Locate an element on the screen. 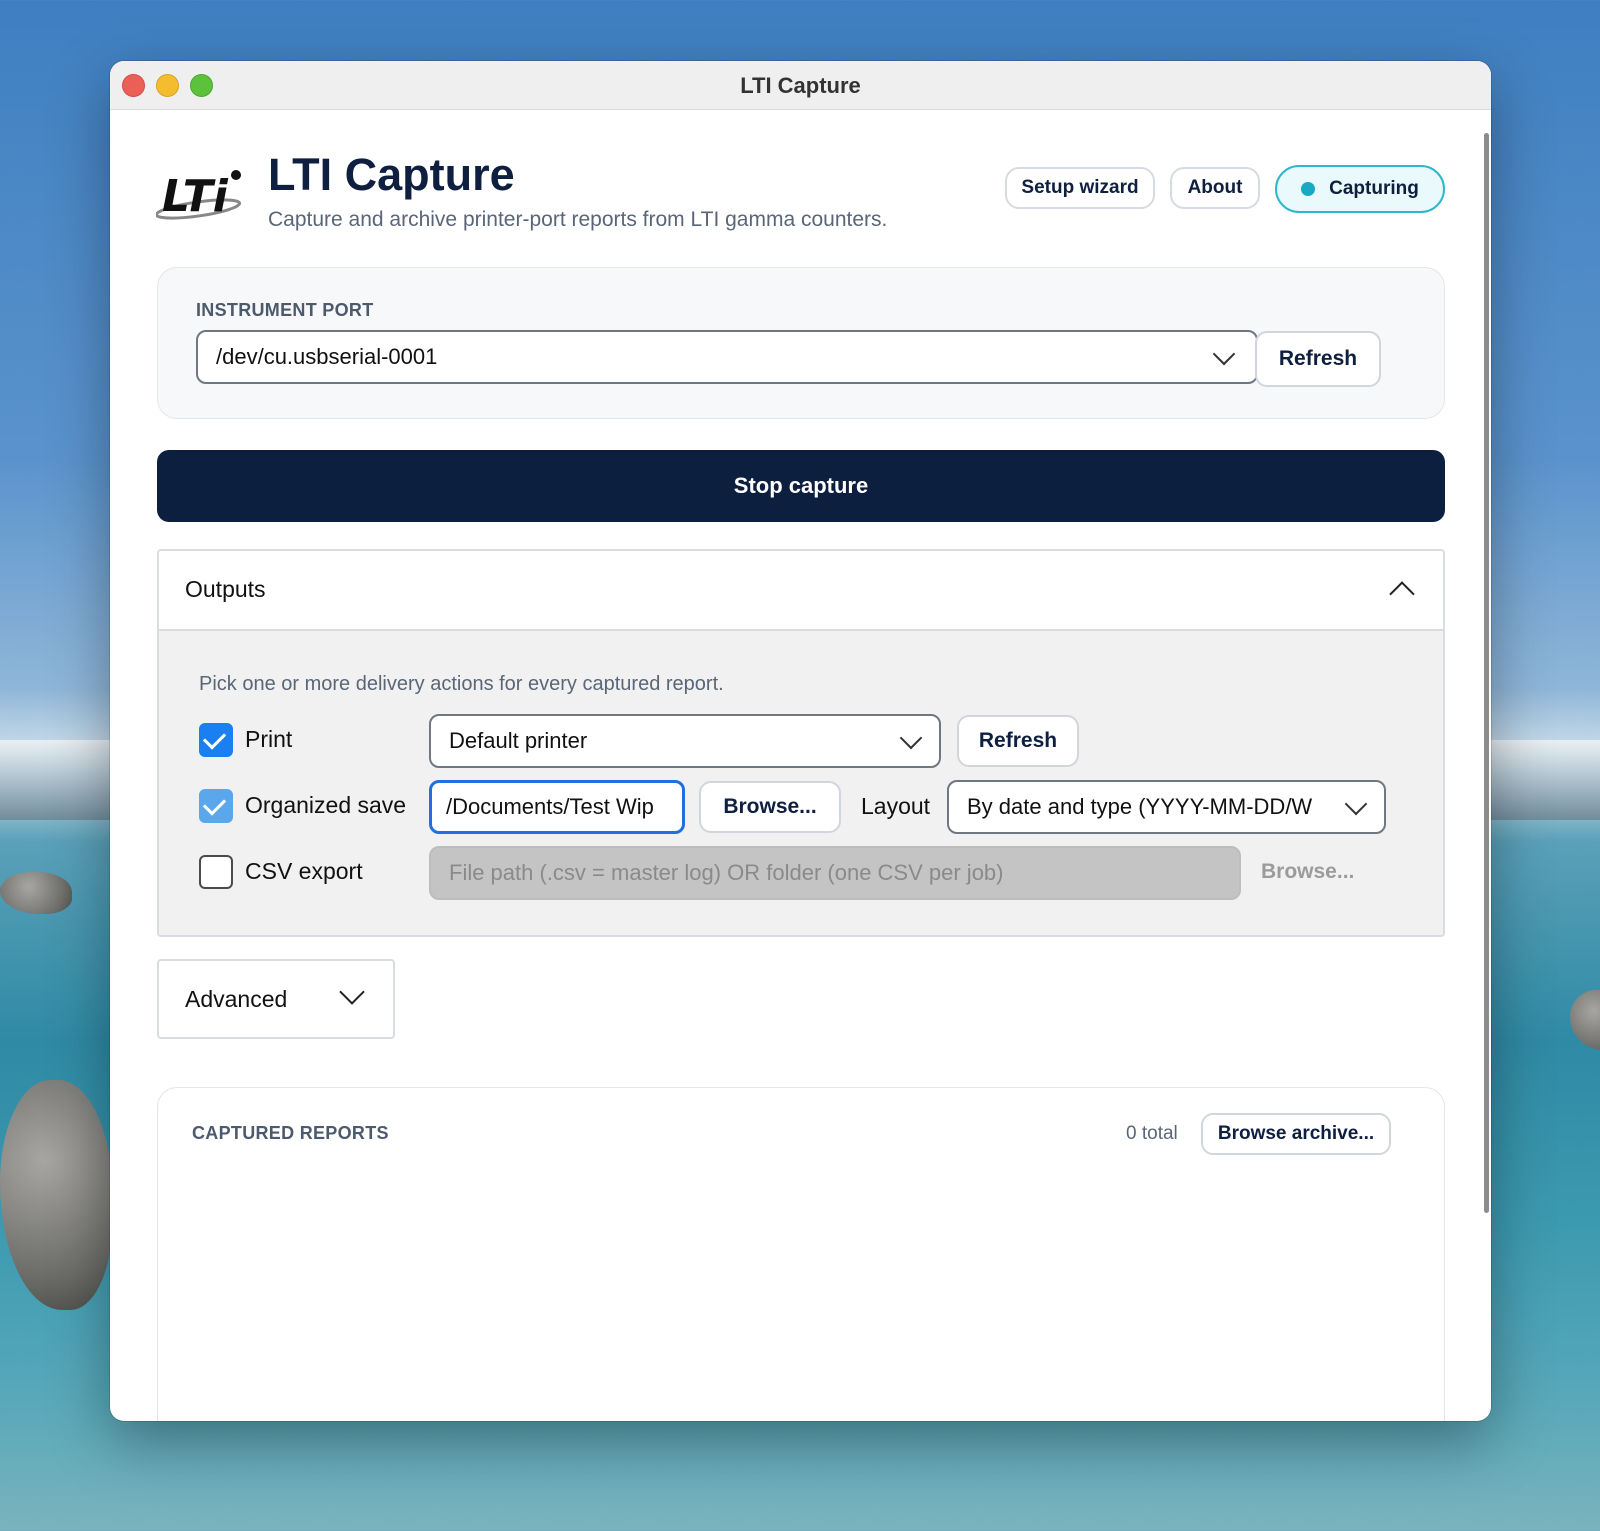 This screenshot has height=1531, width=1600. instrument-port-label: INSTRUMENT PORT is located at coordinates (285, 310).